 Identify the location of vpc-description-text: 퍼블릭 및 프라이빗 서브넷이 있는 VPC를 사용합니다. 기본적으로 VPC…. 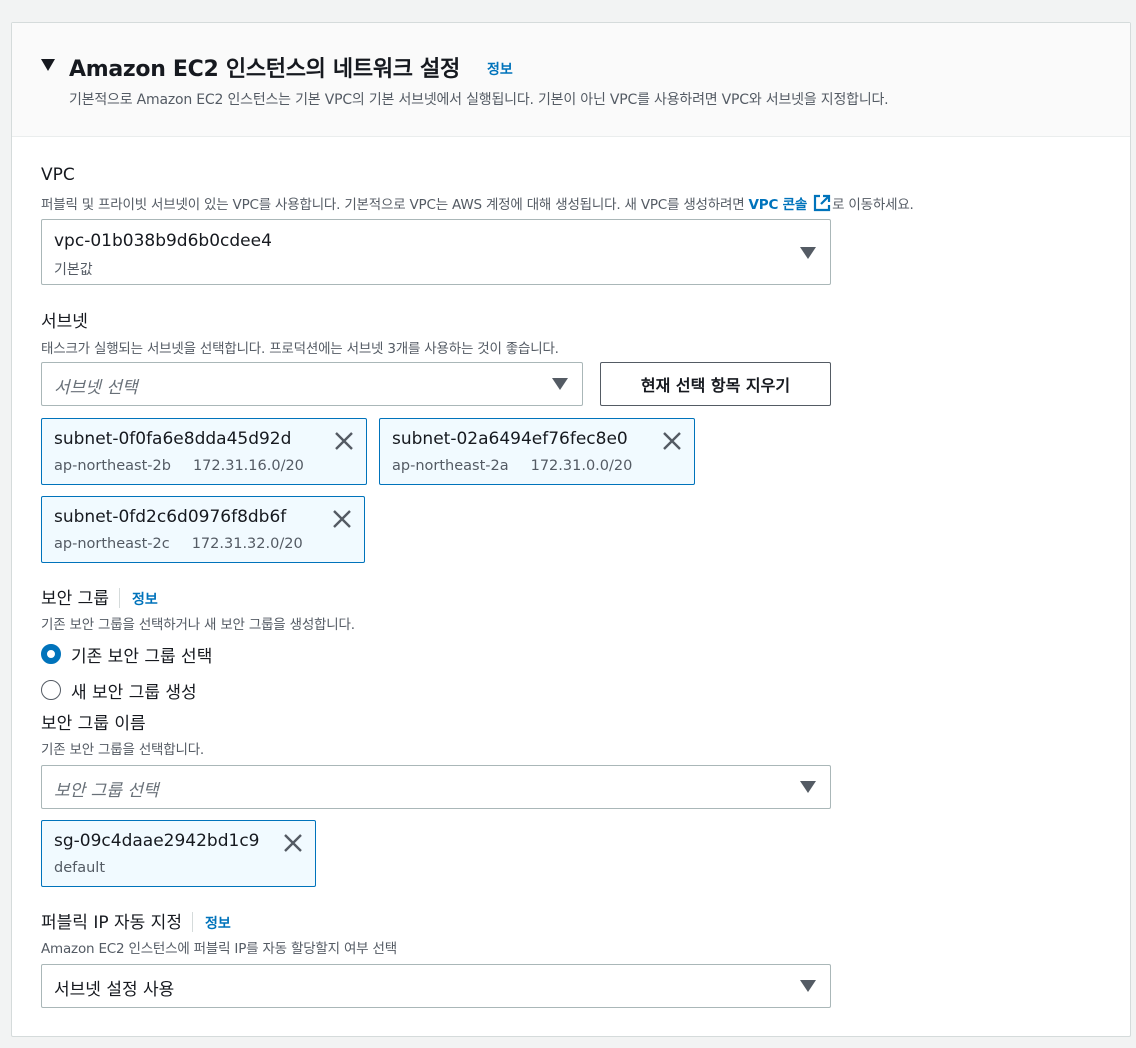
(395, 205).